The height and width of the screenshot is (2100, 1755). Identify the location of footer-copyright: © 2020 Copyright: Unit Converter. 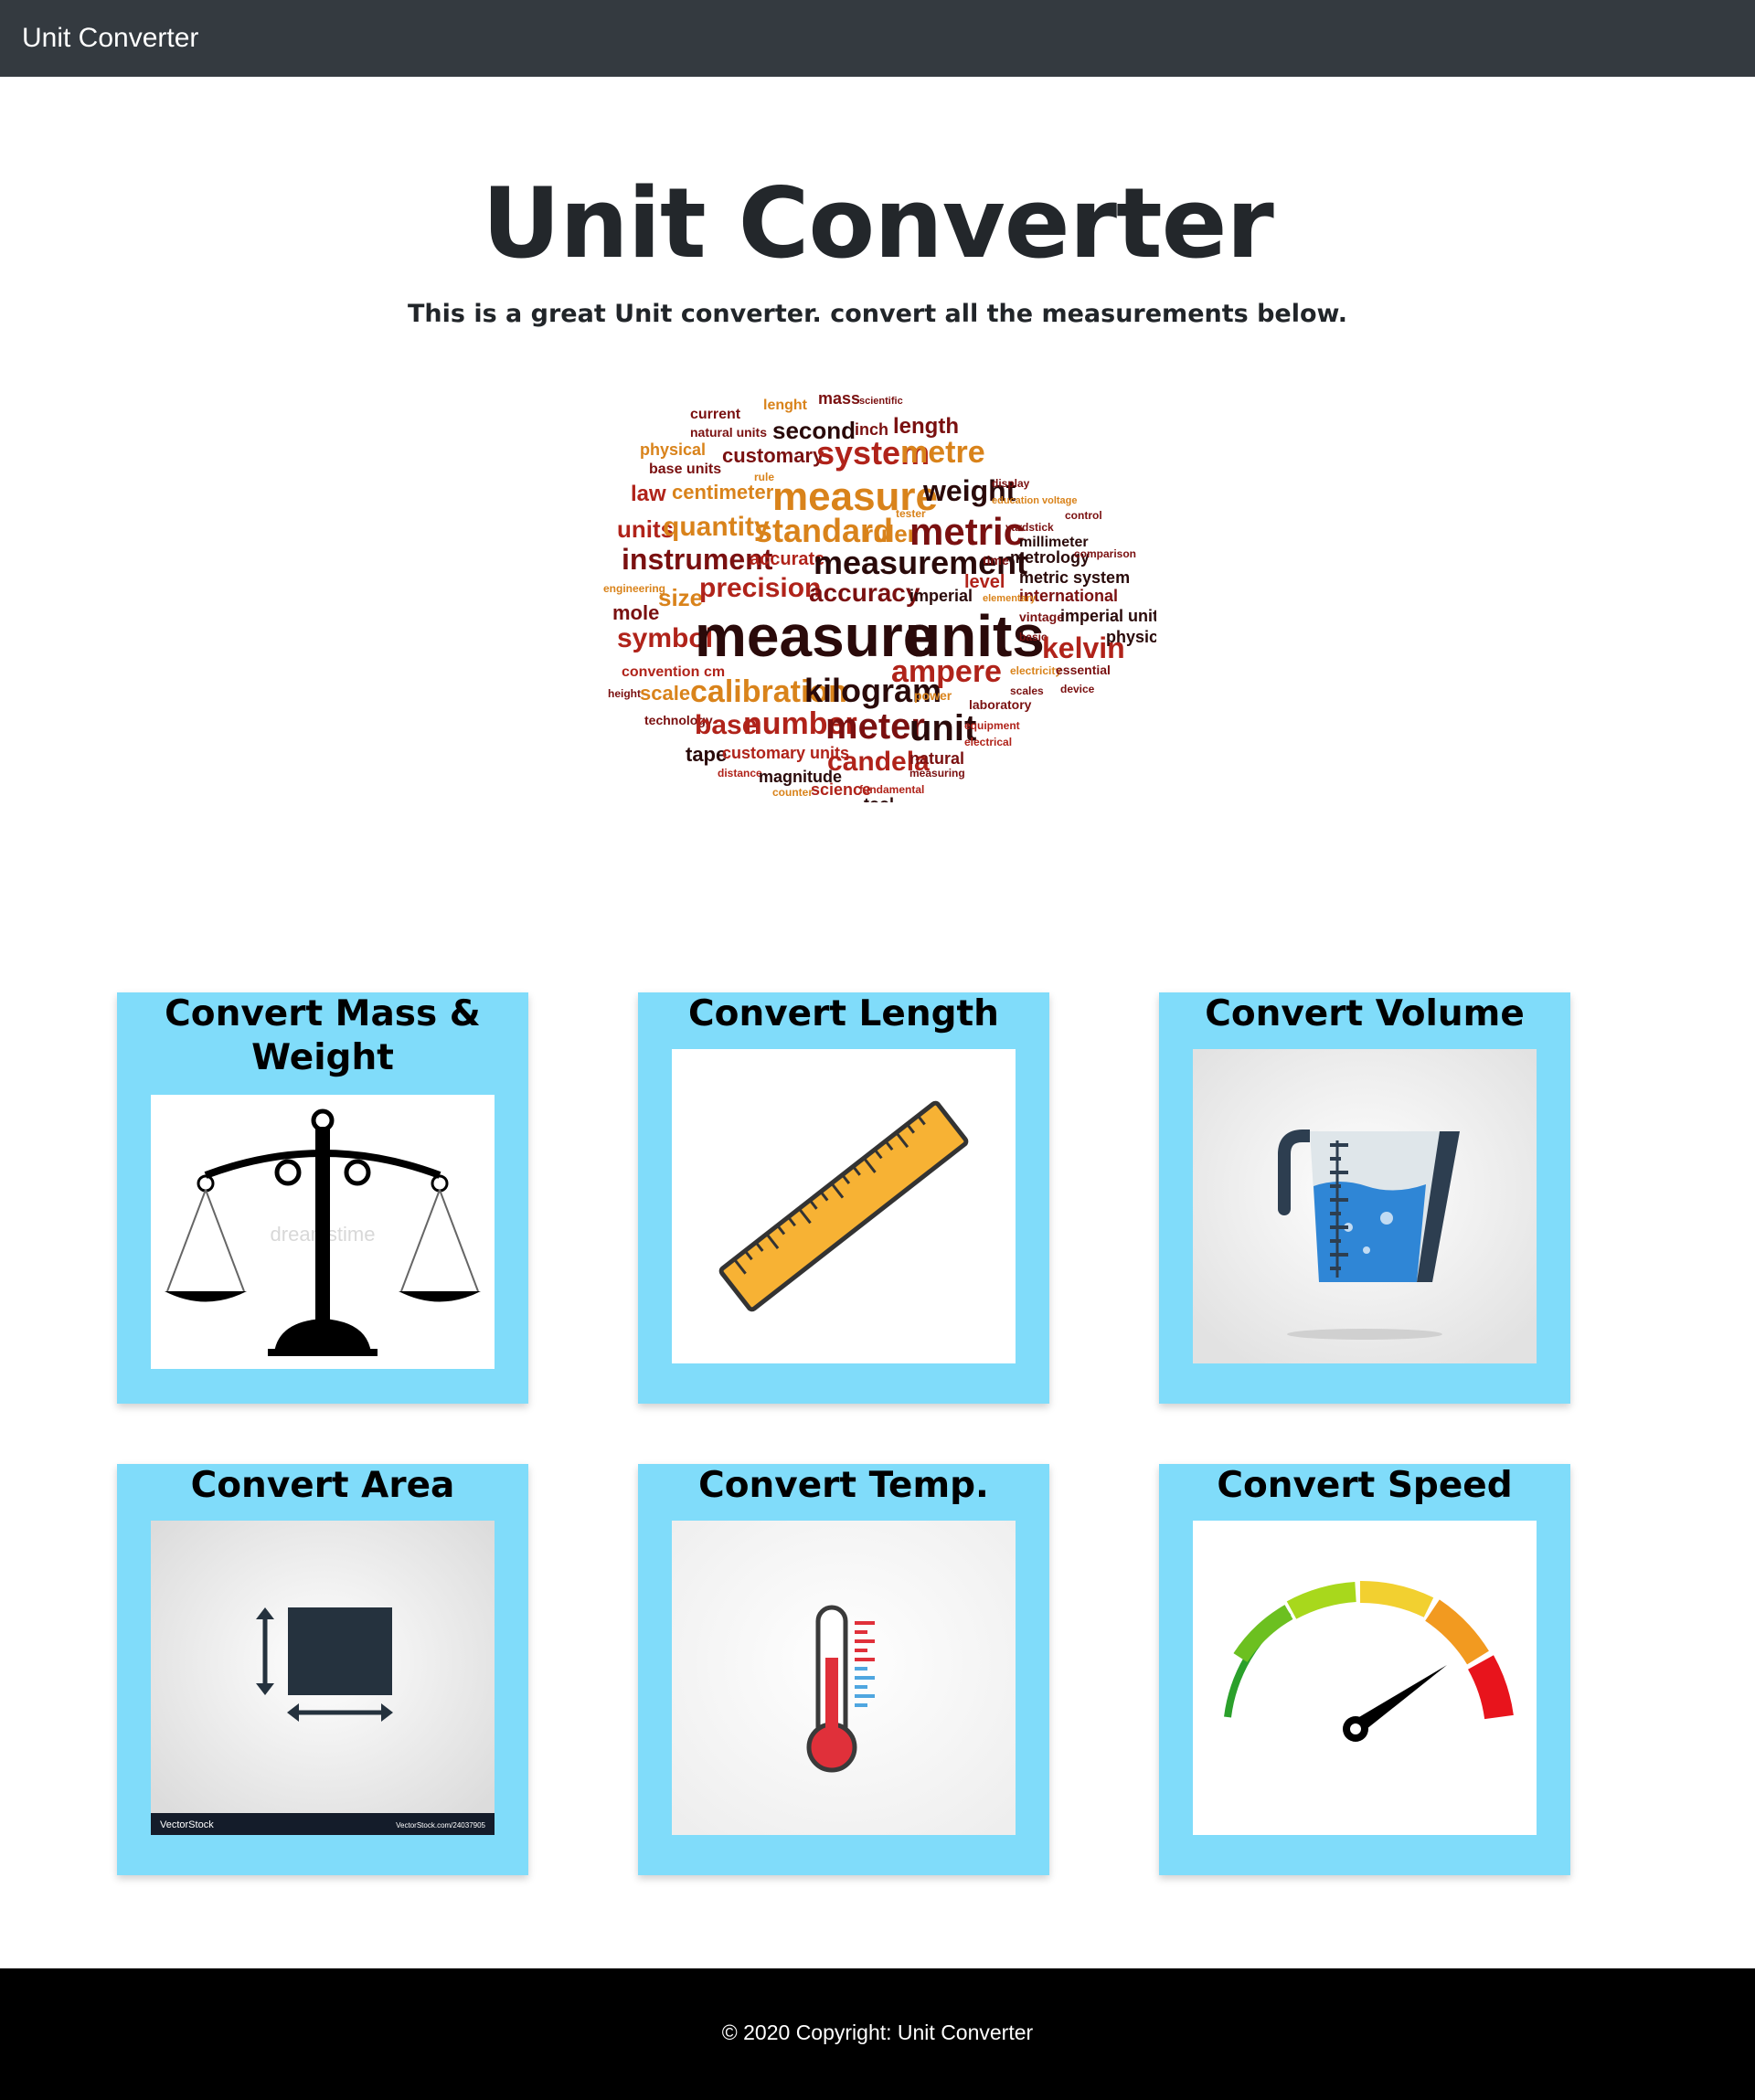
(878, 2032).